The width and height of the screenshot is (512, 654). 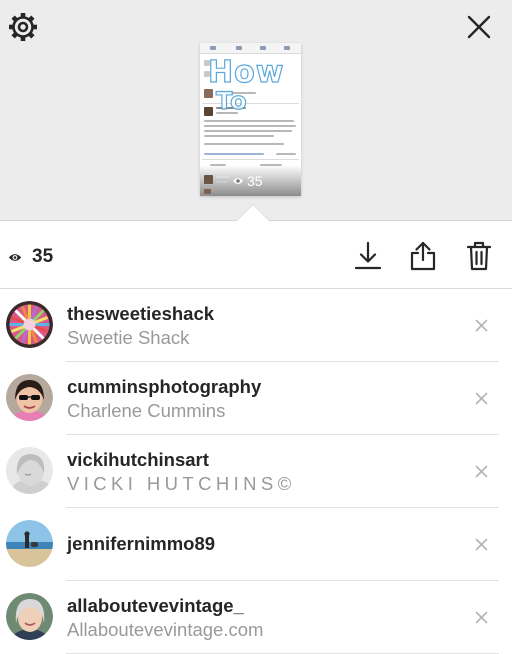 What do you see at coordinates (30, 257) in the screenshot?
I see `views-summary: 35` at bounding box center [30, 257].